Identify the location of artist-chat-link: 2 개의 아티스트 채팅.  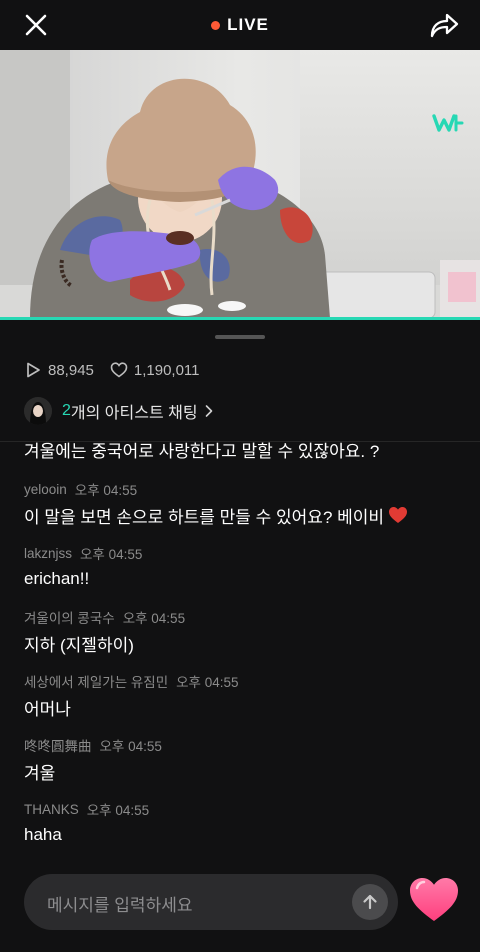
(119, 411).